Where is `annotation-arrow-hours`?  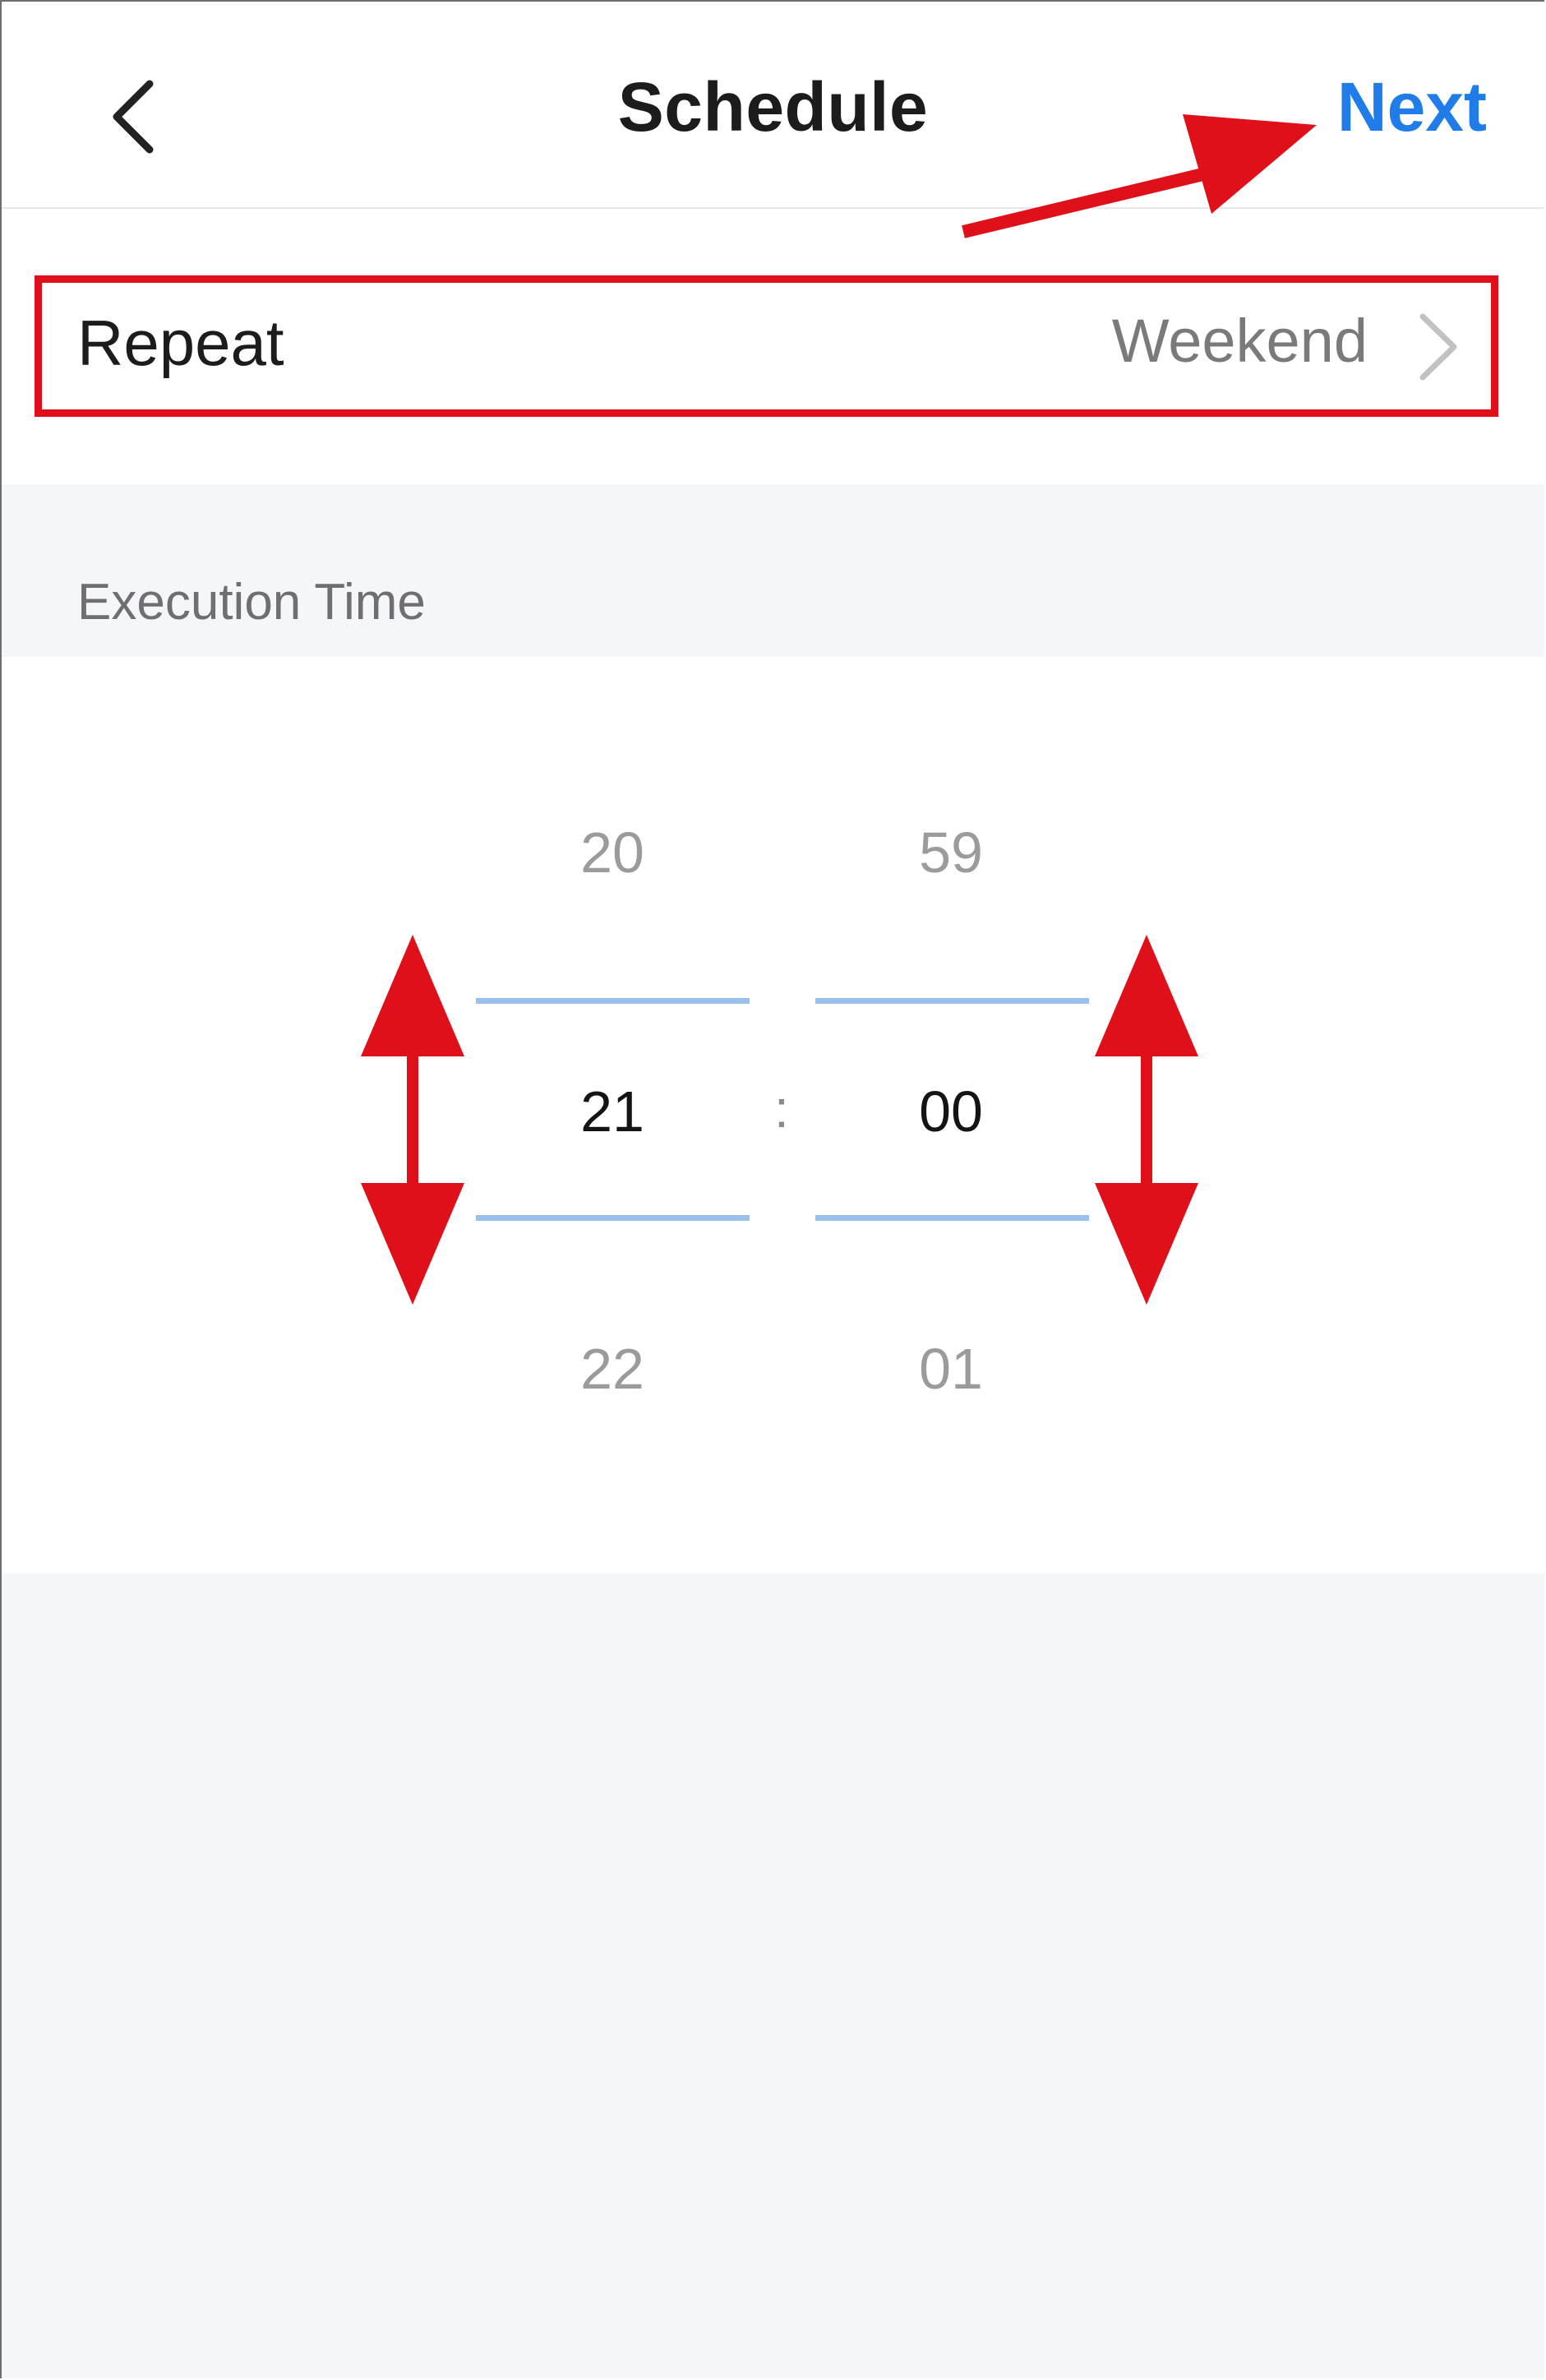
annotation-arrow-hours is located at coordinates (413, 1120).